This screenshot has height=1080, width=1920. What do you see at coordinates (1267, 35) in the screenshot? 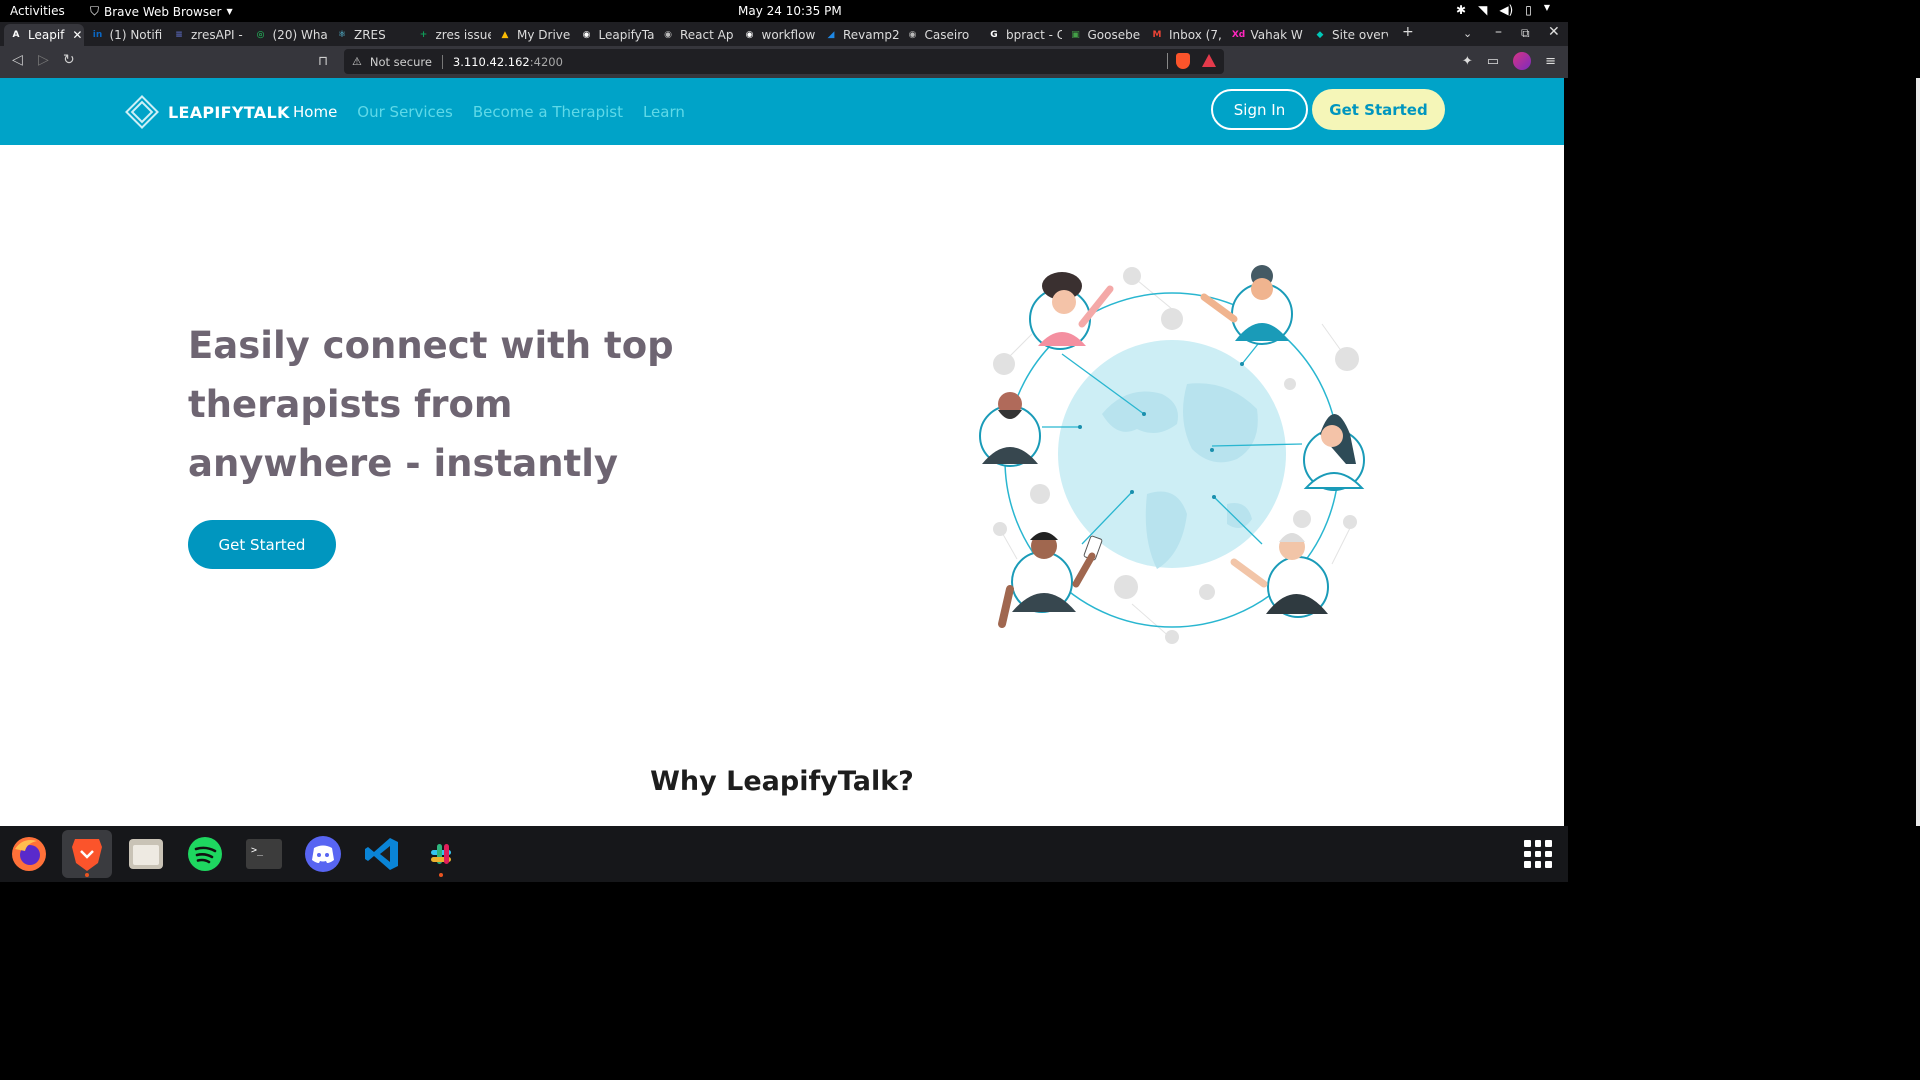
I see `browser-tab: Xd Vahak W` at bounding box center [1267, 35].